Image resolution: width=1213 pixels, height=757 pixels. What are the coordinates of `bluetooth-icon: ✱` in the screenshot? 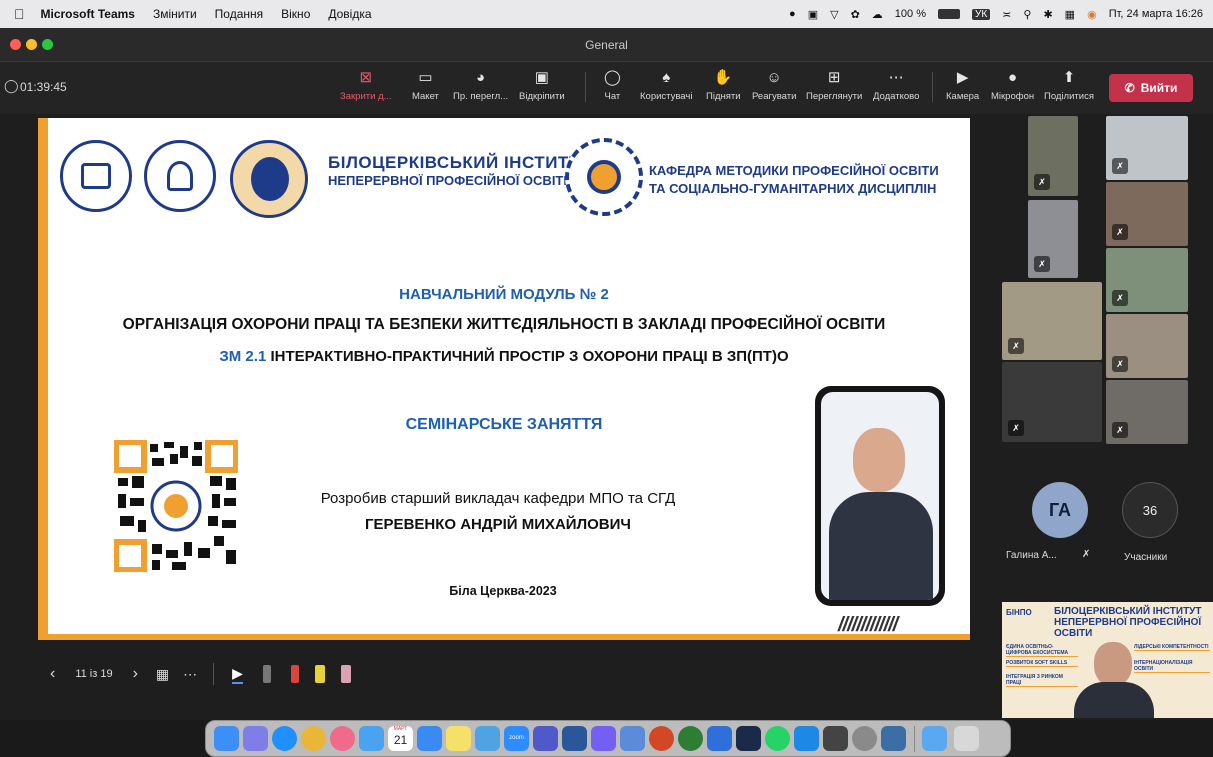 It's located at (1047, 14).